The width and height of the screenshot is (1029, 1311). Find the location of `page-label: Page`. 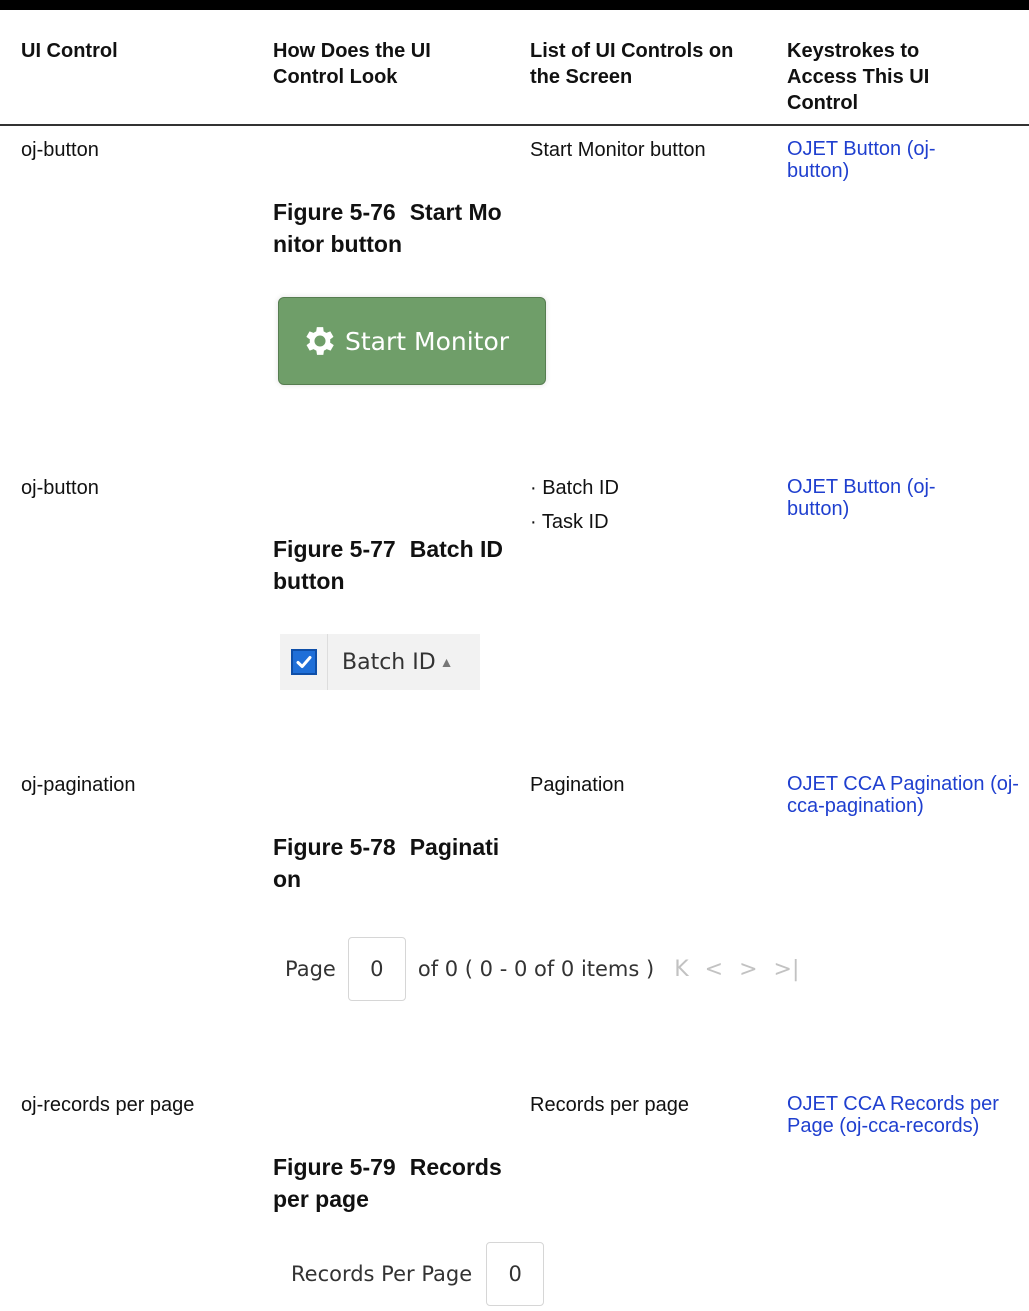

page-label: Page is located at coordinates (310, 969).